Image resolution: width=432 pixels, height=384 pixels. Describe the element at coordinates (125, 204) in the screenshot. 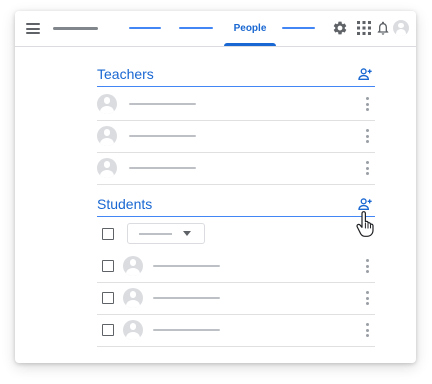

I see `students-title: Students` at that location.